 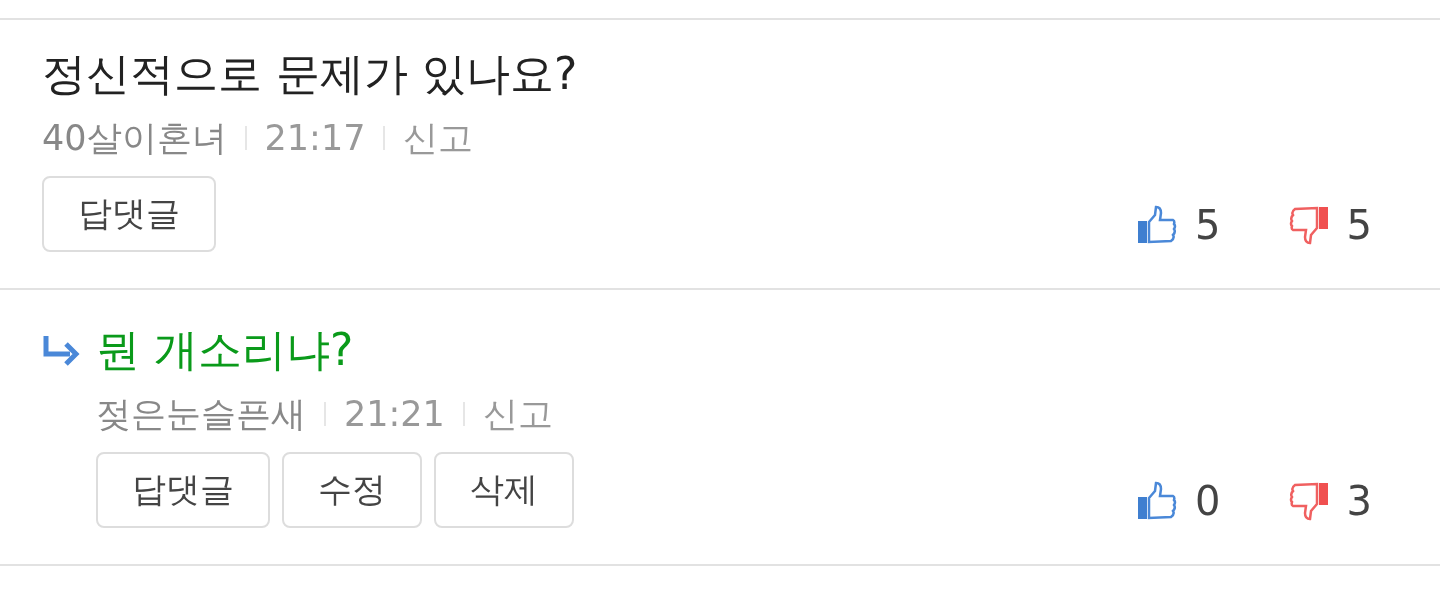 What do you see at coordinates (61, 350) in the screenshot?
I see `reply-arrow-icon` at bounding box center [61, 350].